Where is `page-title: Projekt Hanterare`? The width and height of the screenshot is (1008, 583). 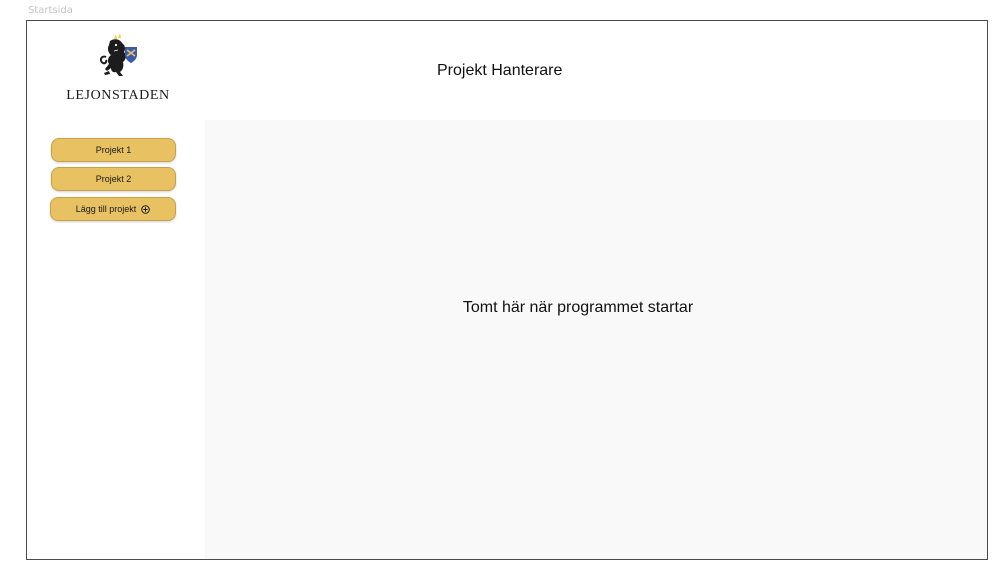 page-title: Projekt Hanterare is located at coordinates (500, 70).